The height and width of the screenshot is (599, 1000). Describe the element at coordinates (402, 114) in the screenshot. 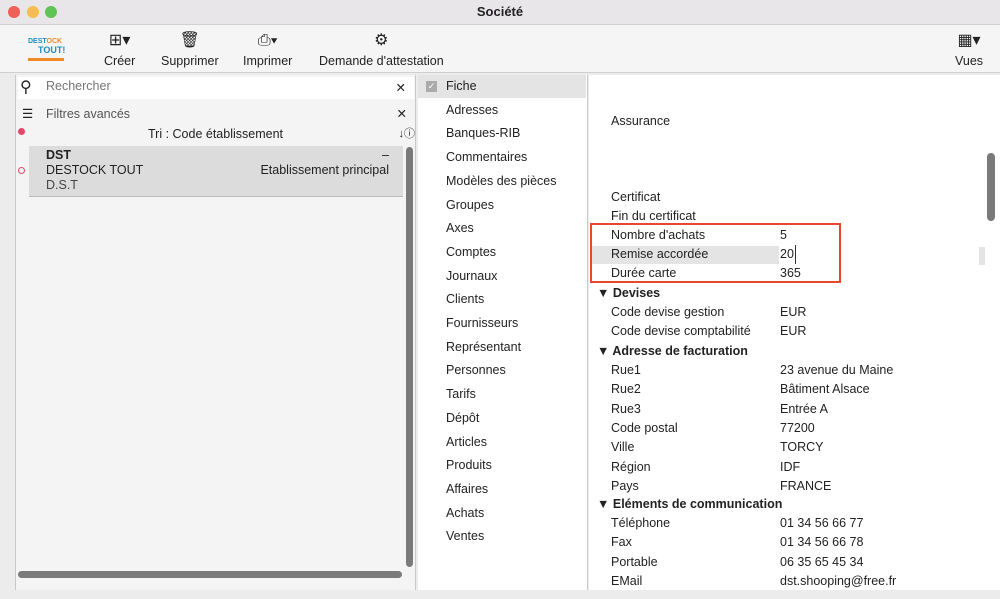

I see `clear-filters-icon: ✕` at that location.